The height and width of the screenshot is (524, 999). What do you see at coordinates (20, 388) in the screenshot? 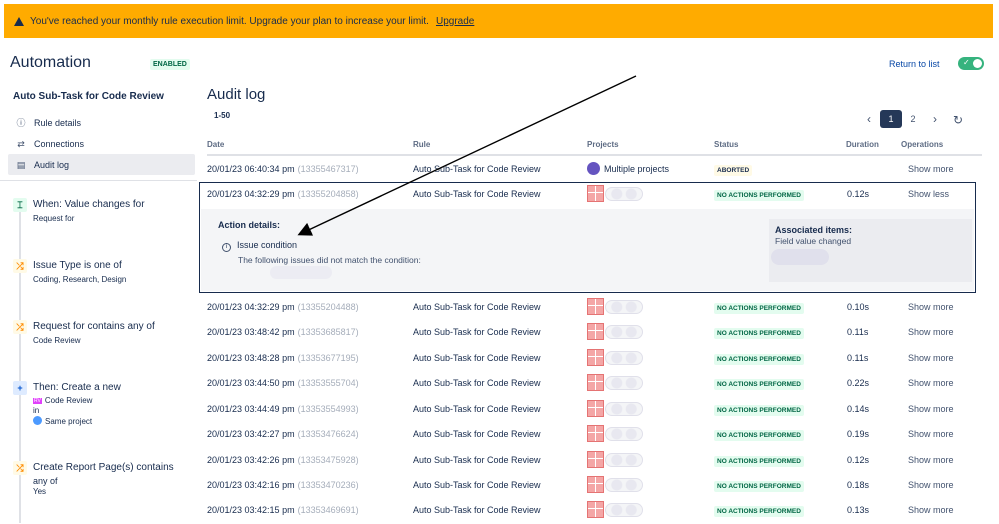
I see `action-icon: +` at bounding box center [20, 388].